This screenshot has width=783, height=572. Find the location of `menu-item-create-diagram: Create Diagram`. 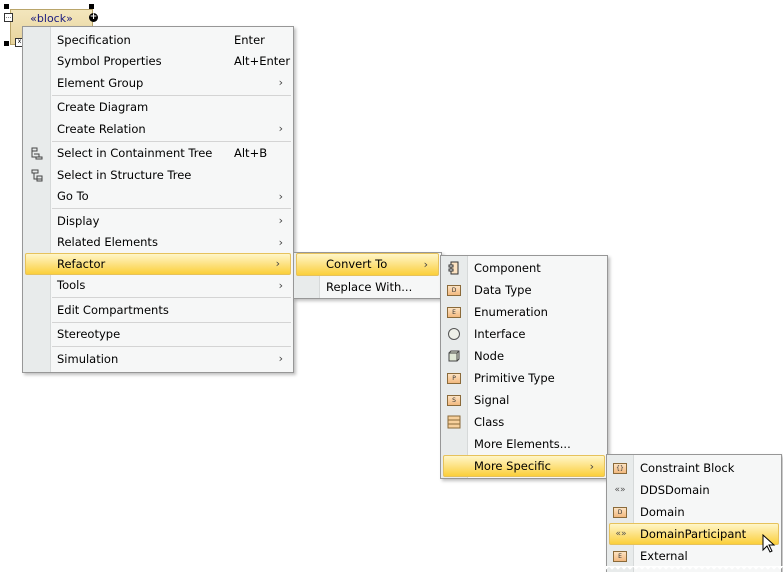

menu-item-create-diagram: Create Diagram is located at coordinates (158, 108).